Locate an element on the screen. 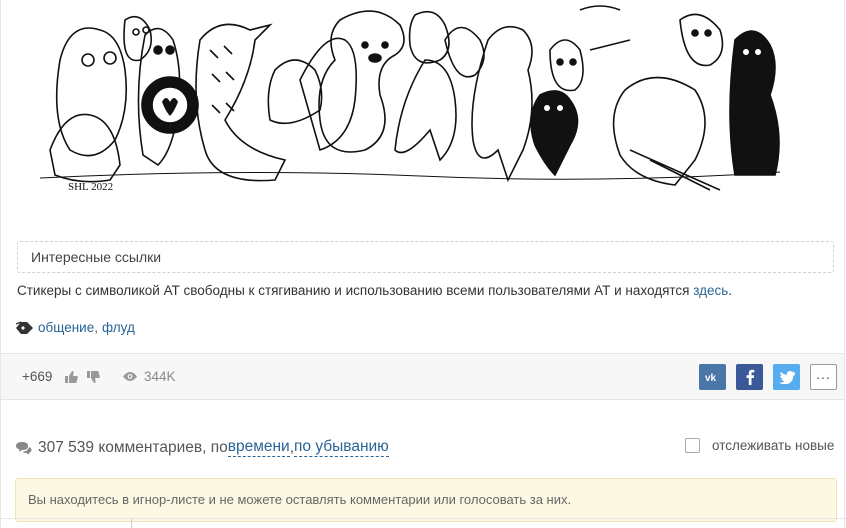 The width and height of the screenshot is (846, 528). follow-new-comments: отслеживать новые is located at coordinates (759, 445).